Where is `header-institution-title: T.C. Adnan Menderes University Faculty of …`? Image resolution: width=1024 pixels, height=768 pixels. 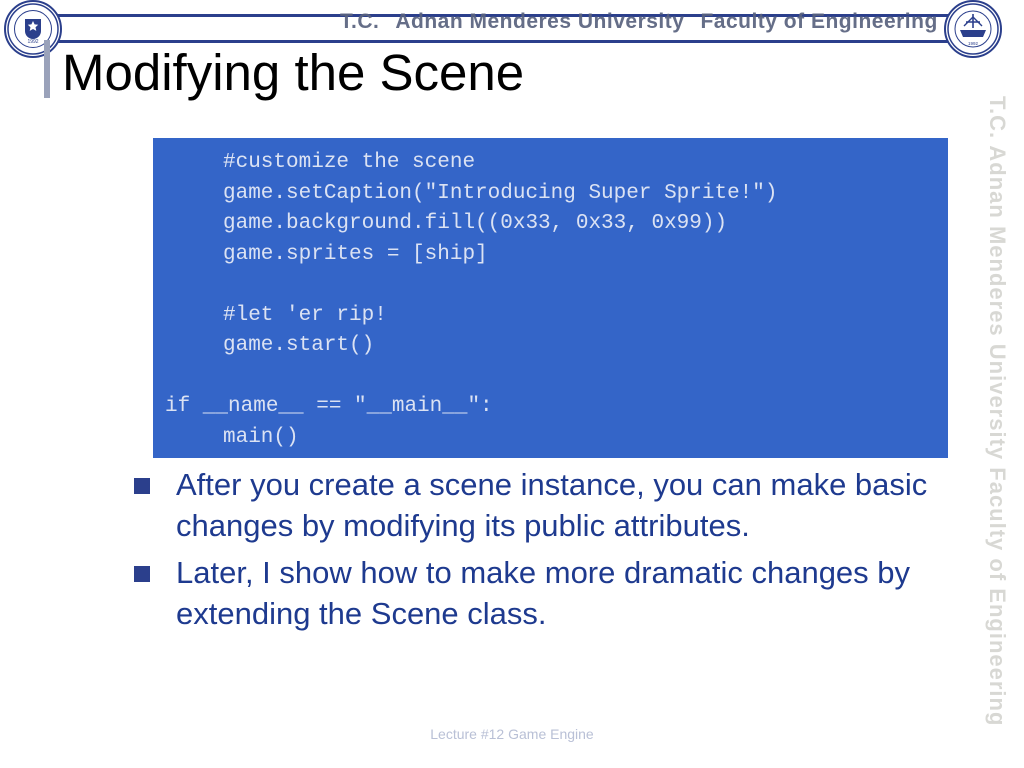 header-institution-title: T.C. Adnan Menderes University Faculty of … is located at coordinates (640, 22).